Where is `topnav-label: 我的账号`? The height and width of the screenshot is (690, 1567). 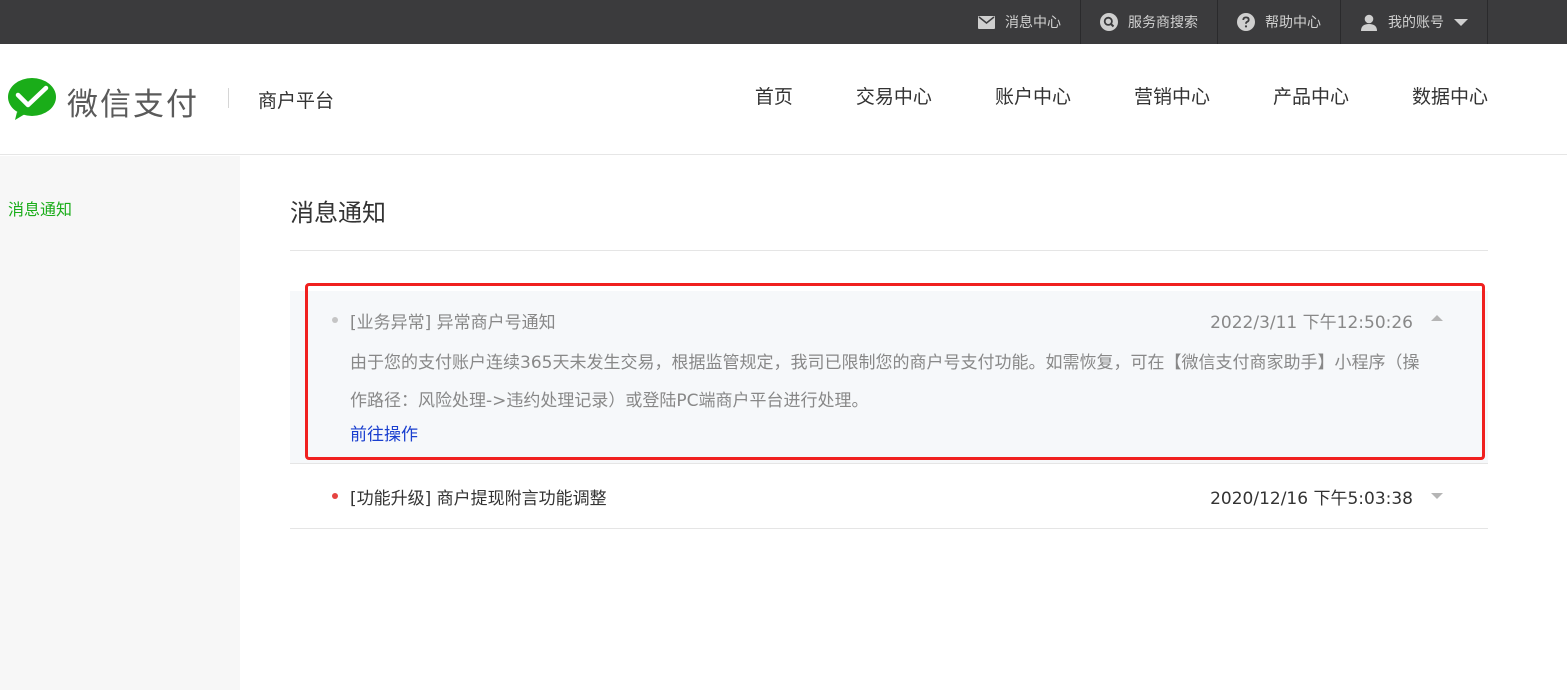
topnav-label: 我的账号 is located at coordinates (1416, 23).